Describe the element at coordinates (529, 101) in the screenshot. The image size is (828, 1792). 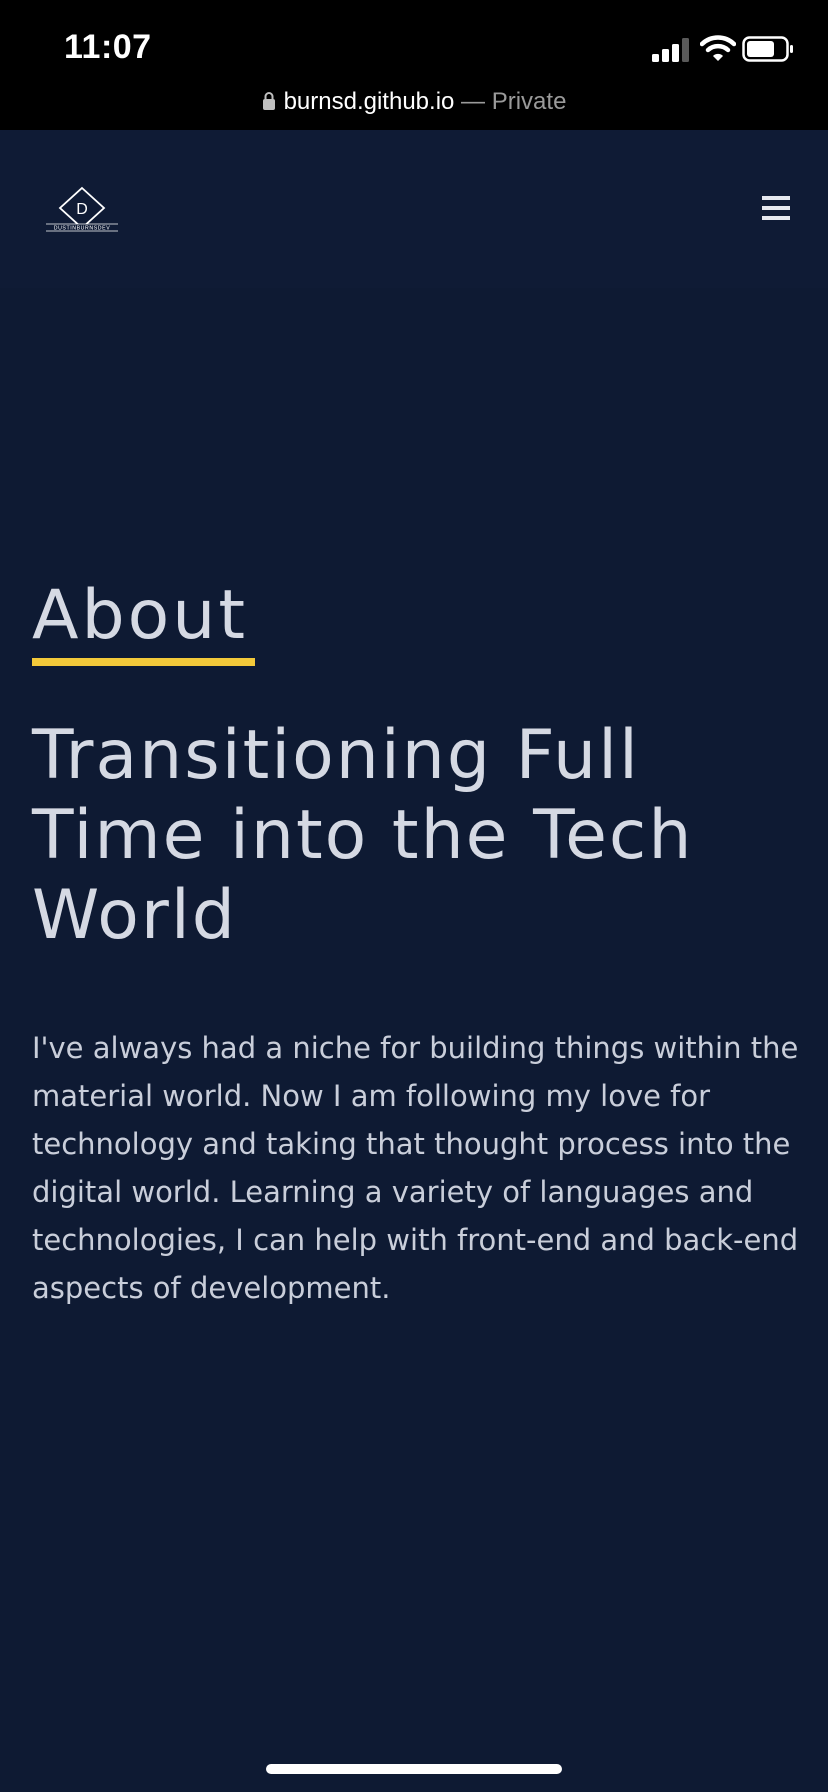
I see `private-label: Private` at that location.